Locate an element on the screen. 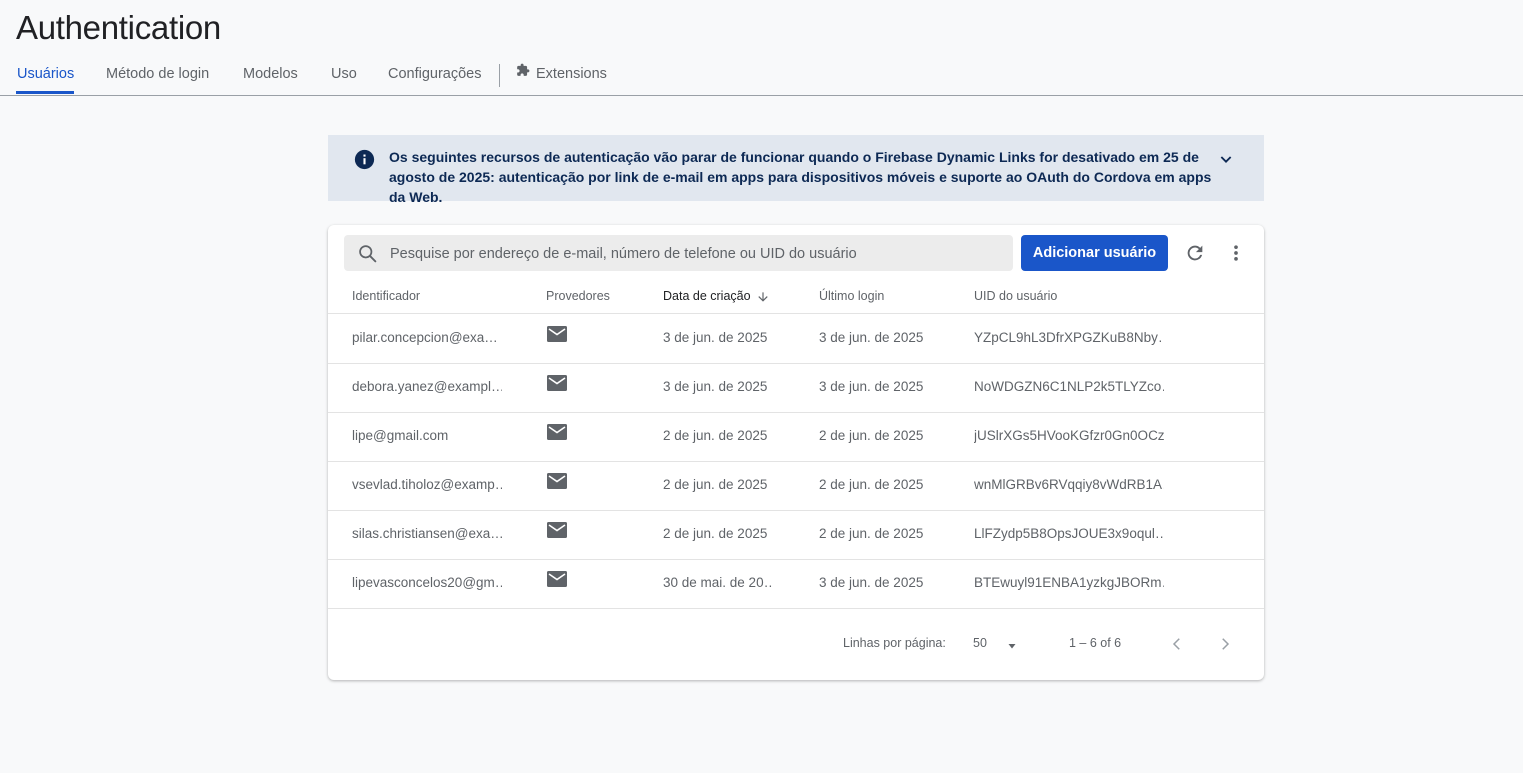 This screenshot has width=1523, height=773. chevron-left-icon is located at coordinates (1177, 646).